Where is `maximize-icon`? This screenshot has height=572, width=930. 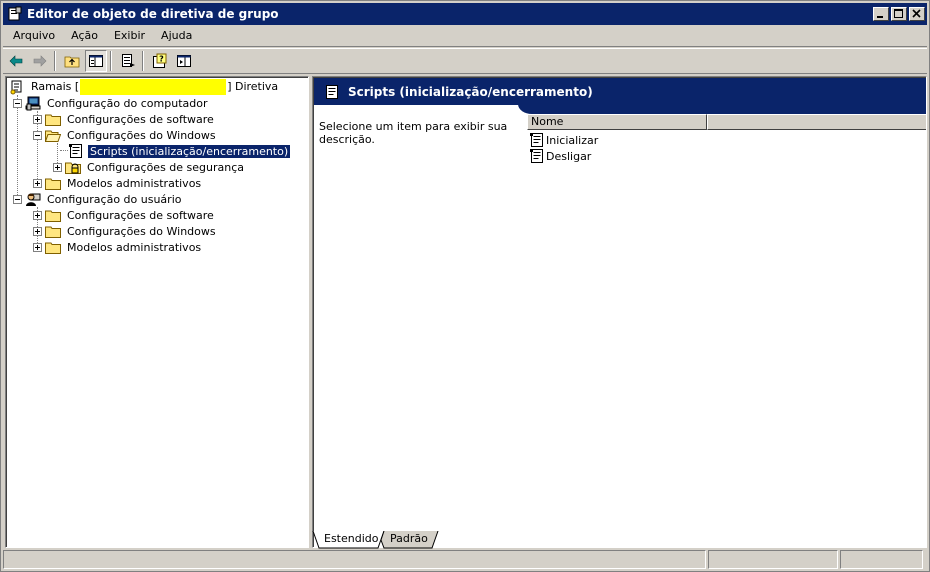 maximize-icon is located at coordinates (898, 13).